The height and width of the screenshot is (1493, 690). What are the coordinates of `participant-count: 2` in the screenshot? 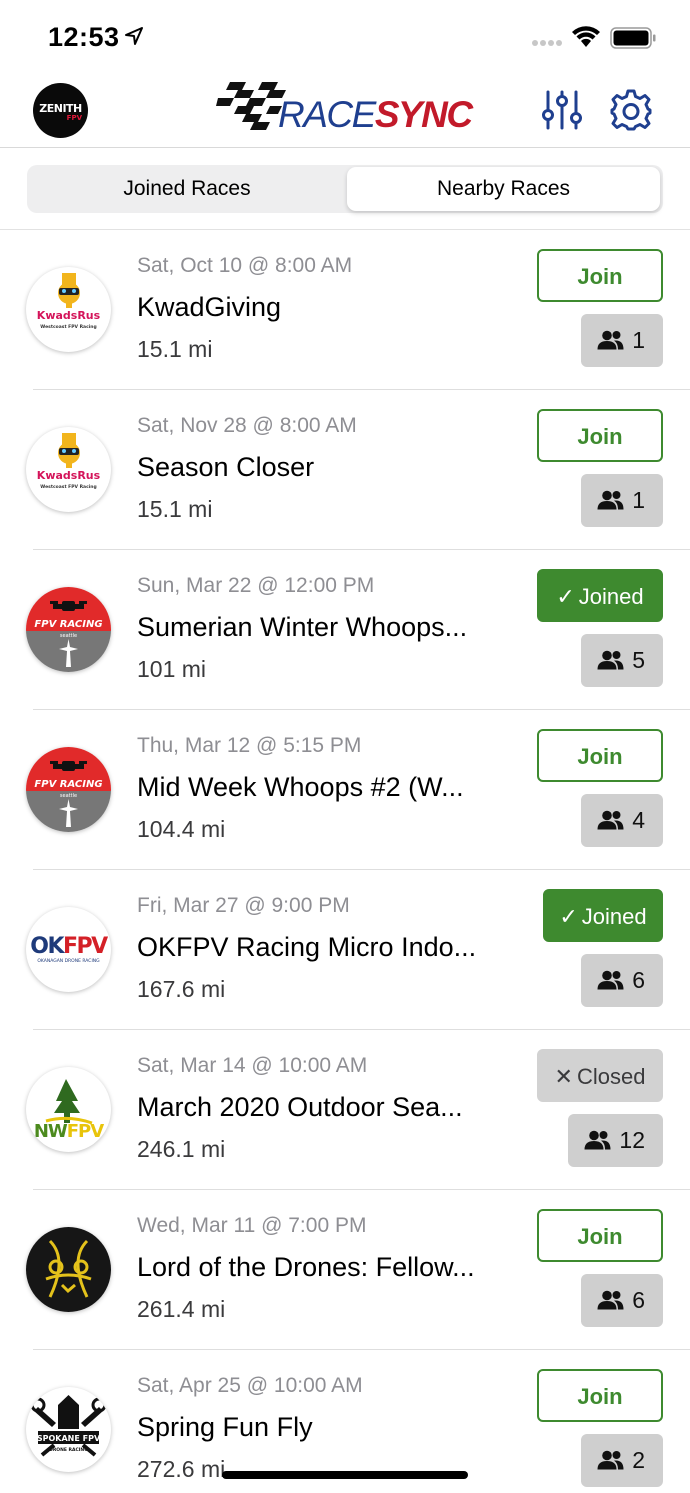 It's located at (638, 1460).